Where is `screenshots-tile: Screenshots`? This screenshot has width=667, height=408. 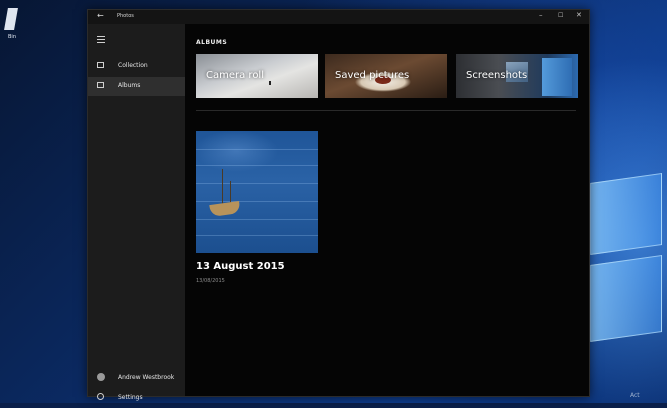
screenshots-tile: Screenshots is located at coordinates (517, 76).